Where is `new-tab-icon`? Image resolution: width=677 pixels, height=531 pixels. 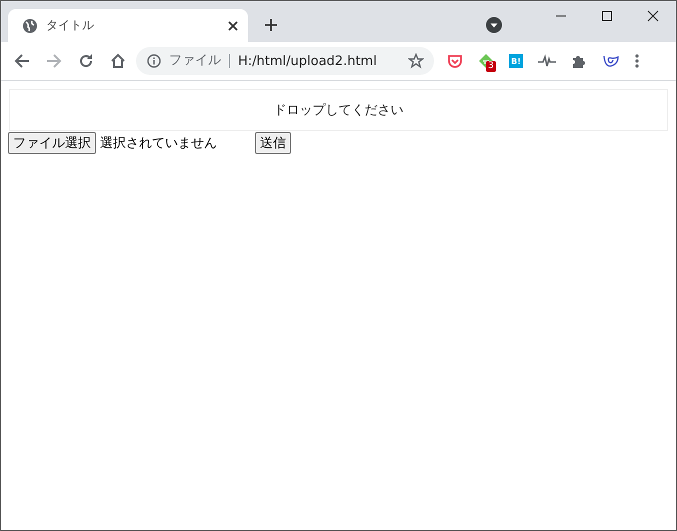 new-tab-icon is located at coordinates (271, 25).